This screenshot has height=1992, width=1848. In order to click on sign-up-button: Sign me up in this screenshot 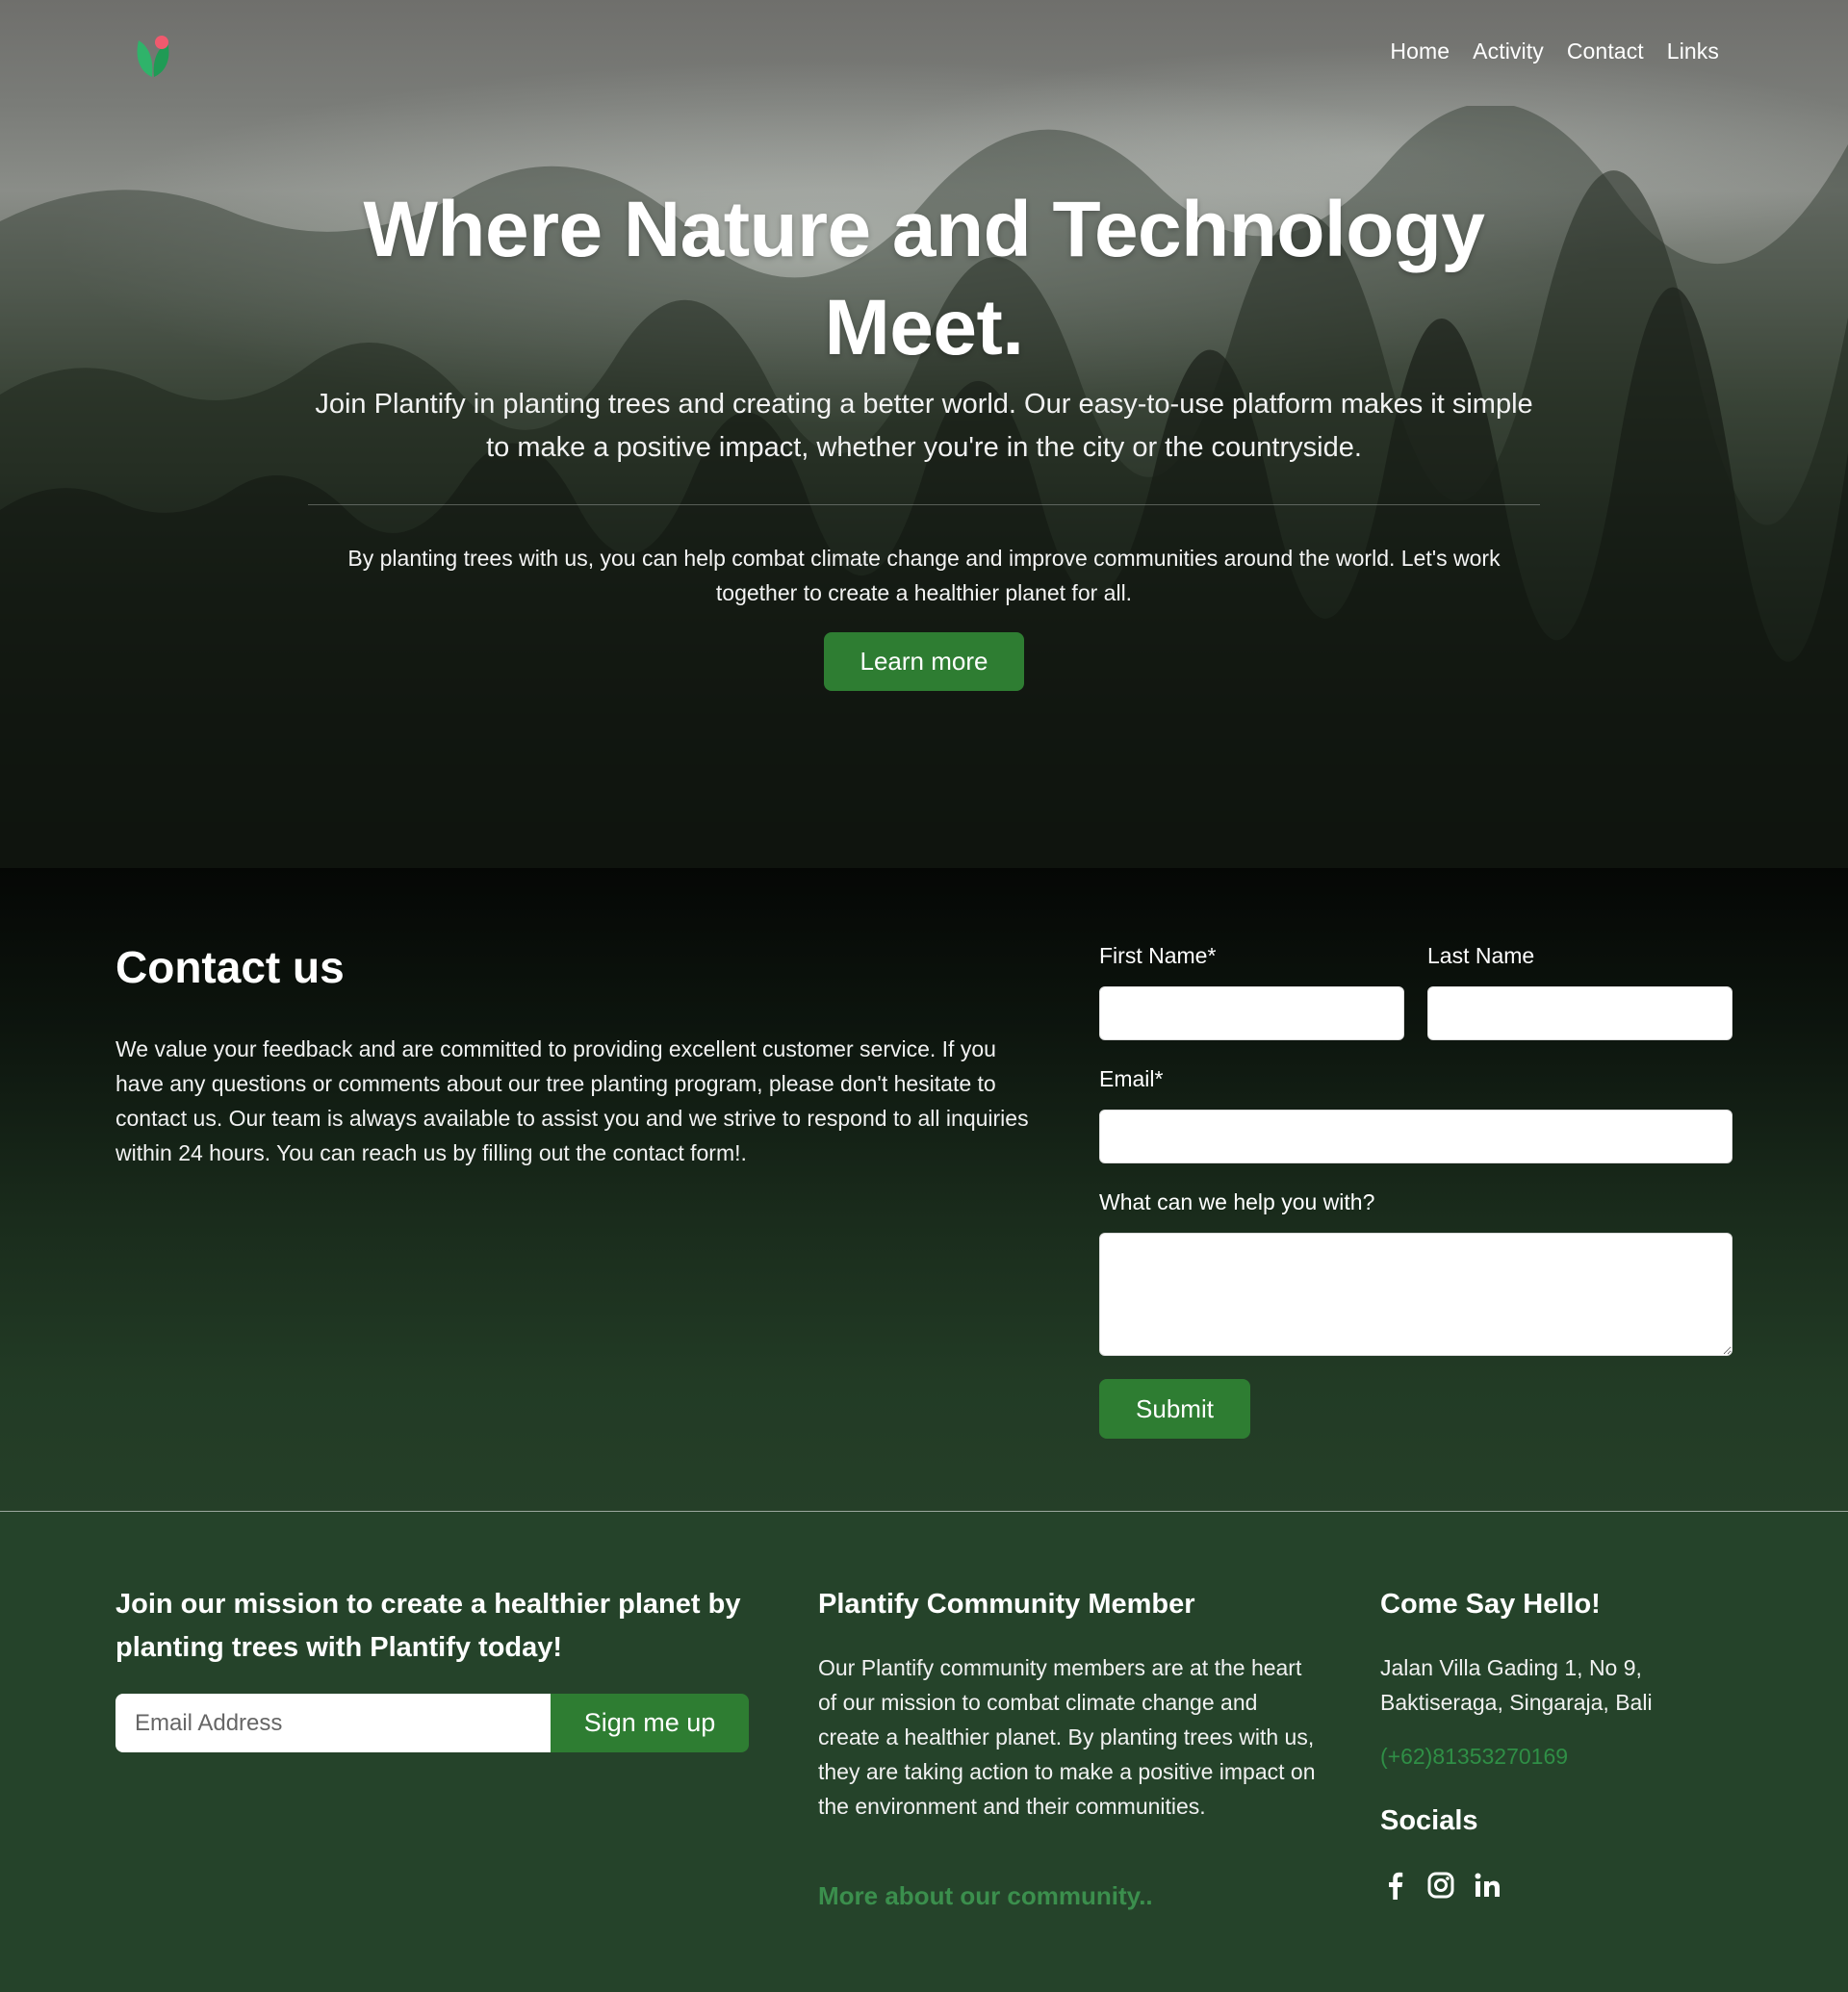, I will do `click(650, 1723)`.